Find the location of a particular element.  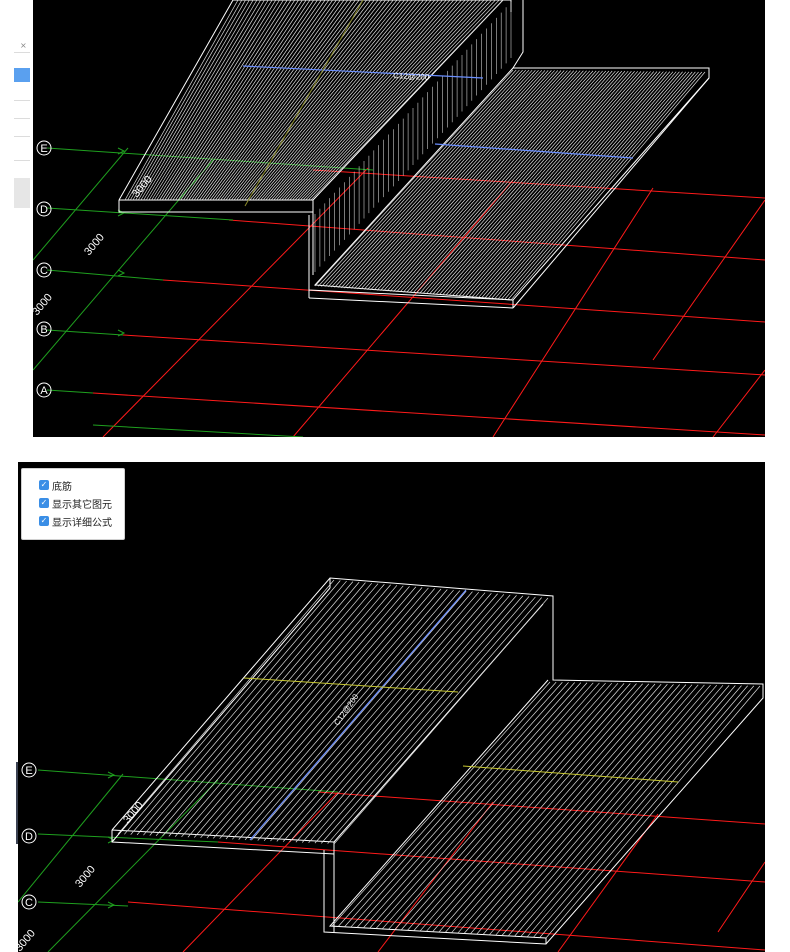

yellow-rebar is located at coordinates (351, 685).